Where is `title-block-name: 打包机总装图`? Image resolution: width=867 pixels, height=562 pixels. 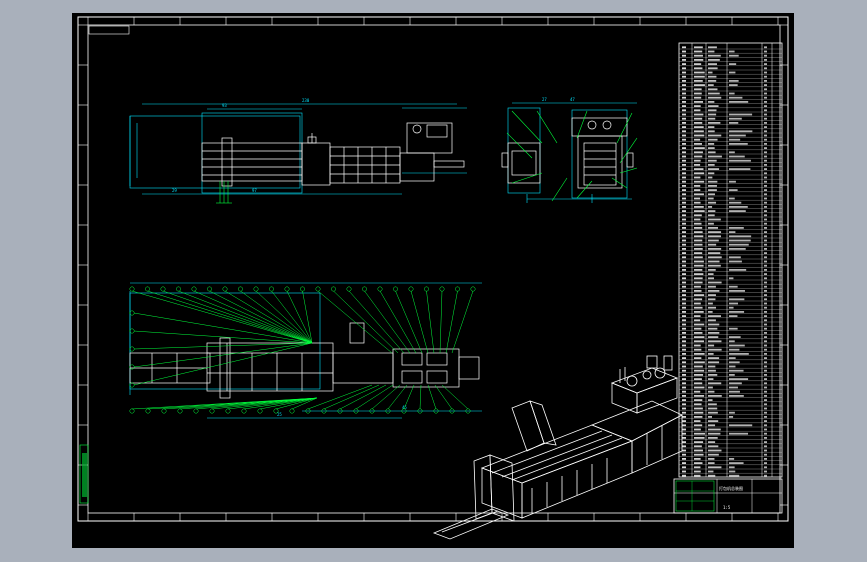 title-block-name: 打包机总装图 is located at coordinates (731, 488).